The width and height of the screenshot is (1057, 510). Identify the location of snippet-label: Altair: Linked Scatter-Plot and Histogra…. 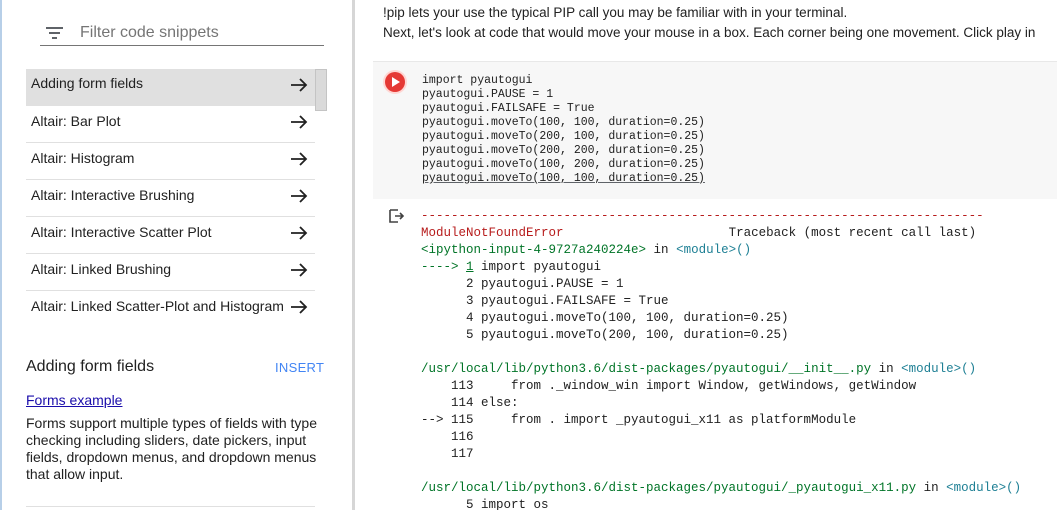
(157, 306).